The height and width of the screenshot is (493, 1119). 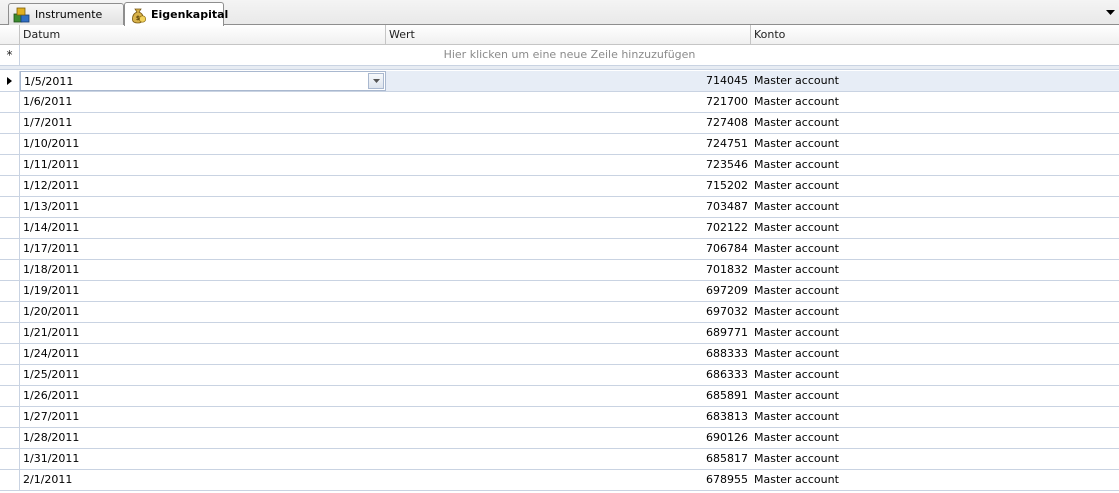 I want to click on table-row: 1/20/2011 697032 Master account, so click(x=559, y=312).